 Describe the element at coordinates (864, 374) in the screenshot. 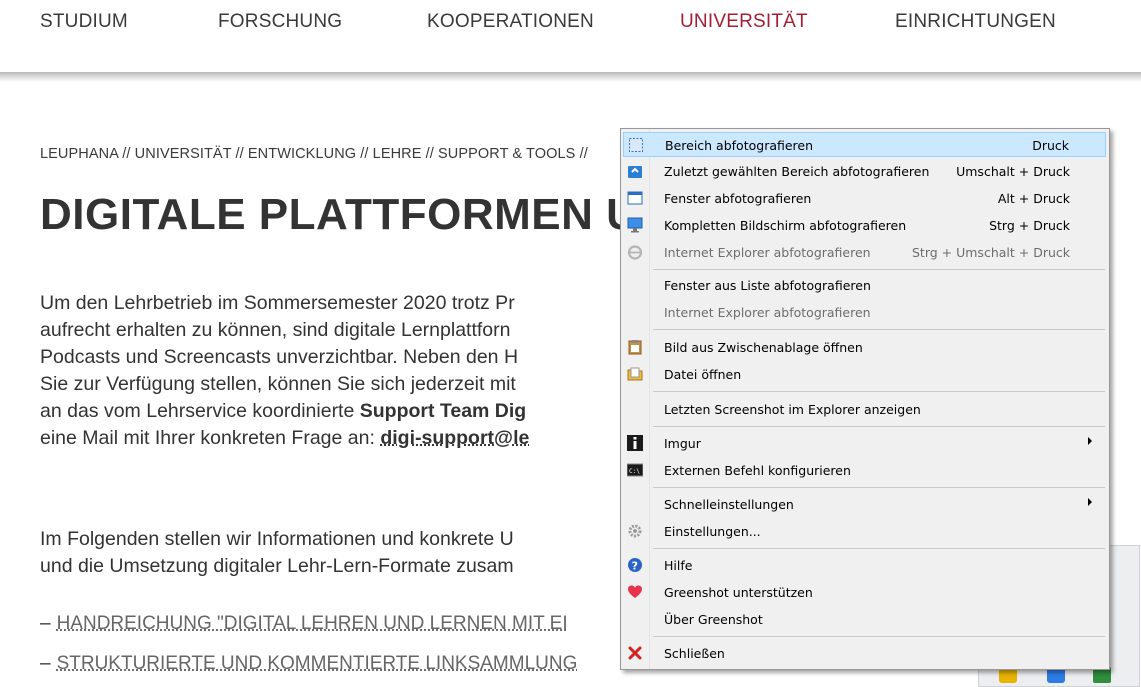

I see `menu-item-open-file: Datei öffnen` at that location.